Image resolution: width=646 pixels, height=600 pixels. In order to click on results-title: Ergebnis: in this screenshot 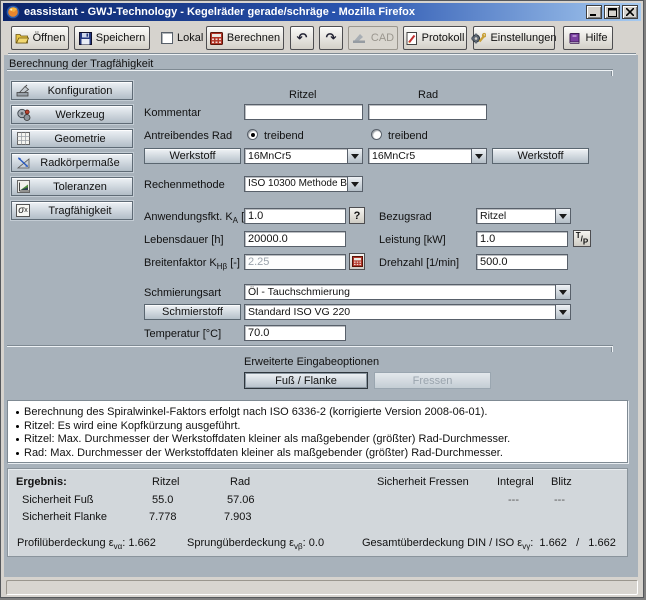, I will do `click(41, 482)`.